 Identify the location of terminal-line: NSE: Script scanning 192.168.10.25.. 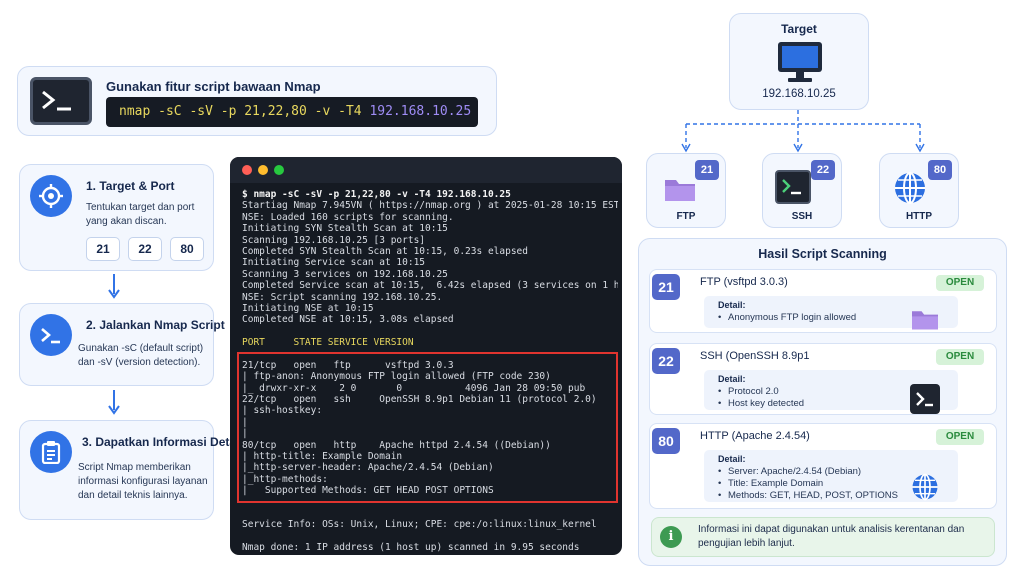
(342, 297).